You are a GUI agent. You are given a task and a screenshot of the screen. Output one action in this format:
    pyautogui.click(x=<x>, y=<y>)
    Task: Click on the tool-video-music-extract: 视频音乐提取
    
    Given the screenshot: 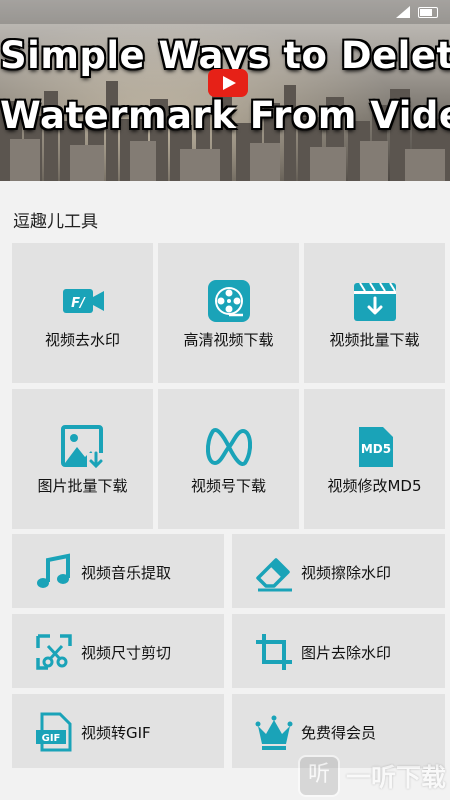 What is the action you would take?
    pyautogui.click(x=118, y=571)
    